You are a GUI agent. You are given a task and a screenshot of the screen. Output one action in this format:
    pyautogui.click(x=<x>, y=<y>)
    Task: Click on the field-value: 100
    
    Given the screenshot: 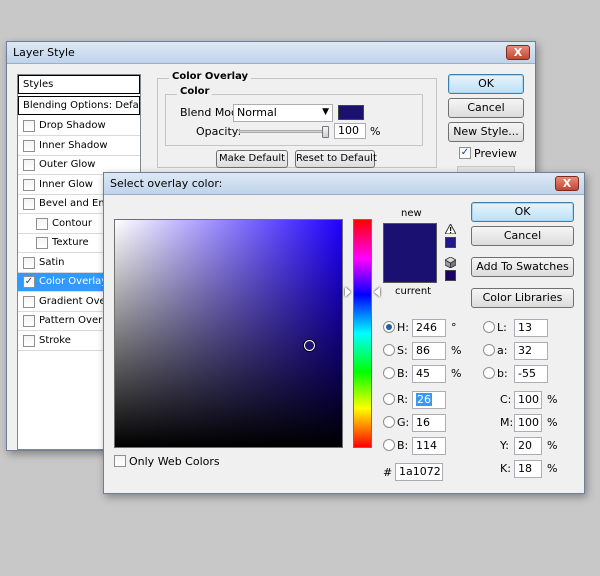 What is the action you would take?
    pyautogui.click(x=528, y=422)
    